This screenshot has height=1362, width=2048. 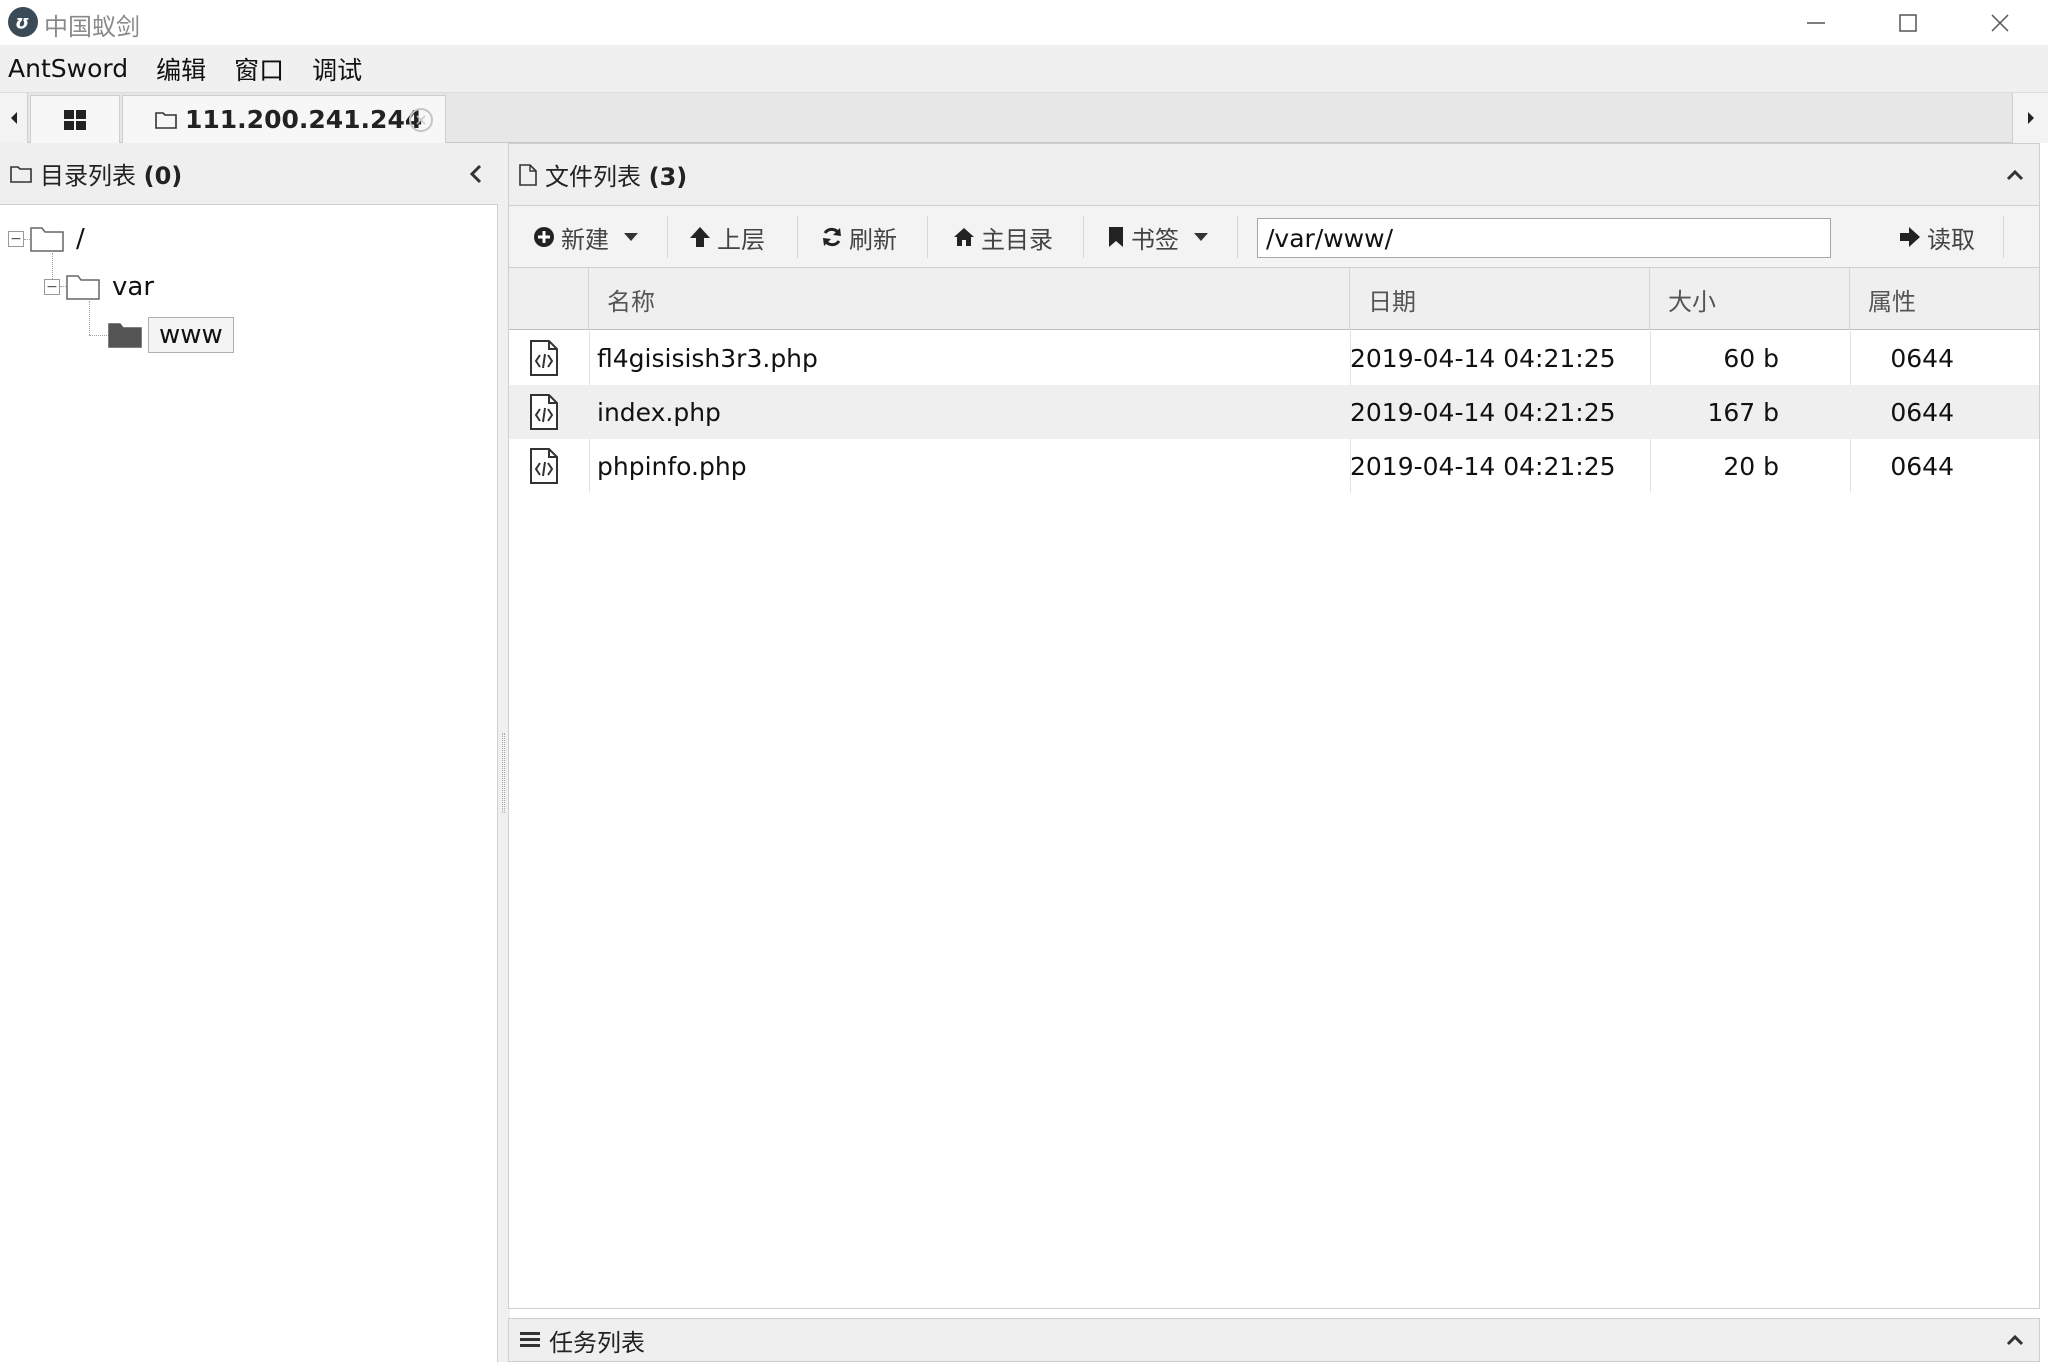 What do you see at coordinates (1116, 237) in the screenshot?
I see `bookmark-icon` at bounding box center [1116, 237].